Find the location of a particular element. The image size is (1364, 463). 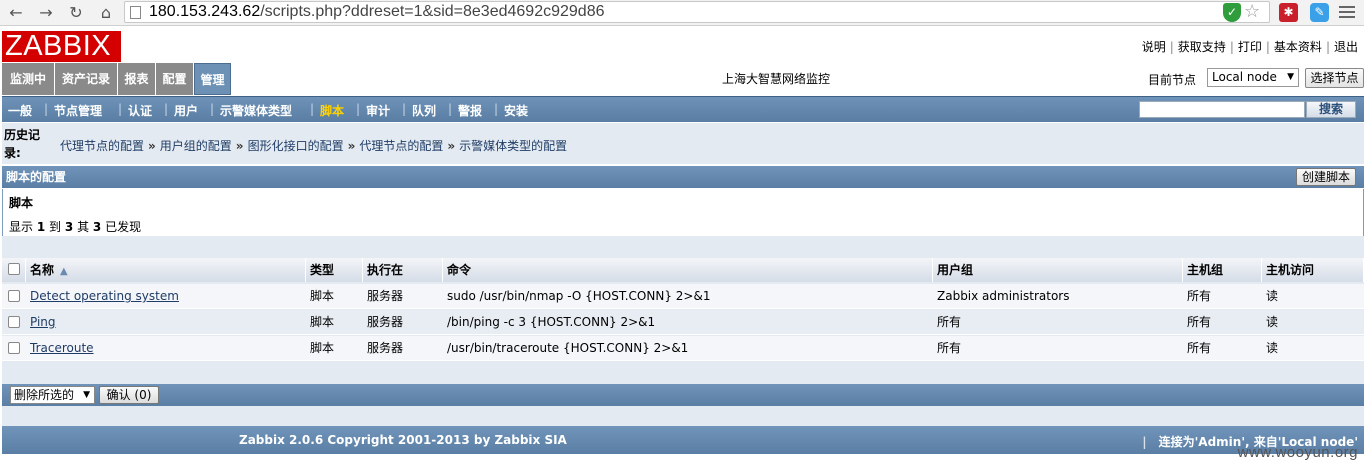

submenu-nodes: 节点管理 is located at coordinates (78, 110).